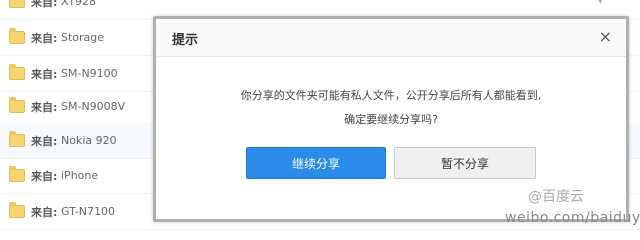 The image size is (640, 240). What do you see at coordinates (185, 40) in the screenshot?
I see `dialog-title: 提示` at bounding box center [185, 40].